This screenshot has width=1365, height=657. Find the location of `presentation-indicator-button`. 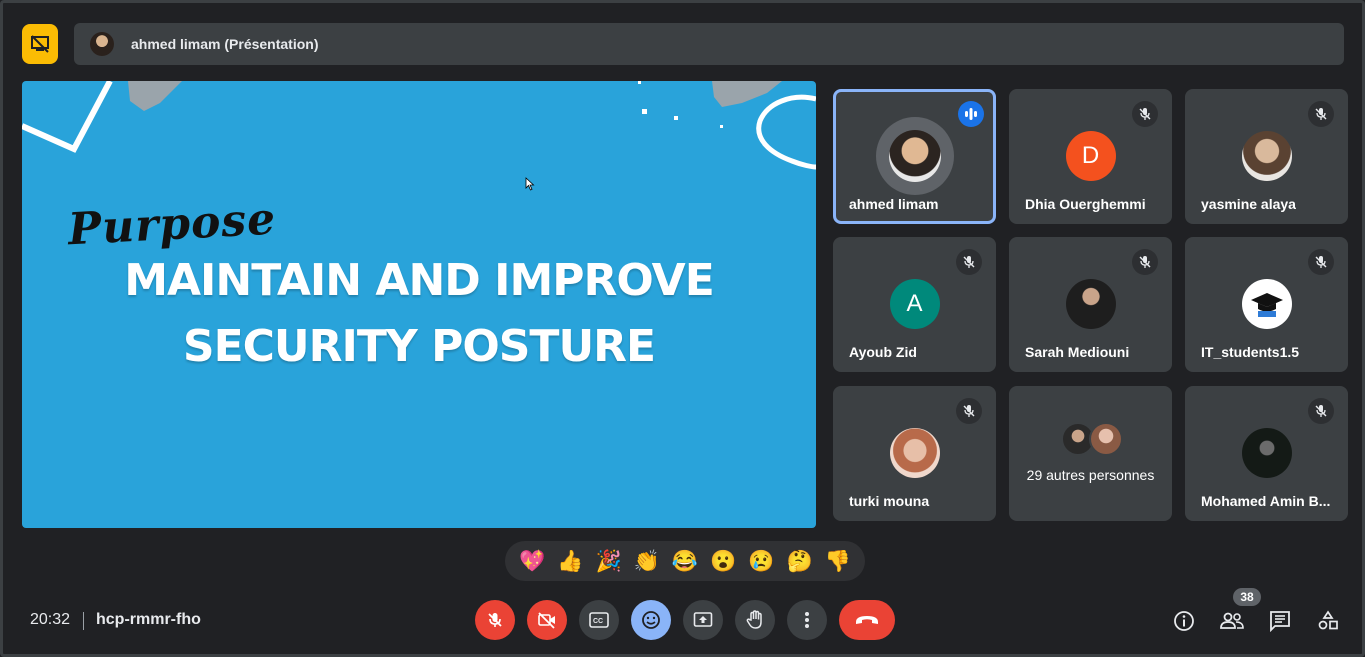

presentation-indicator-button is located at coordinates (40, 44).